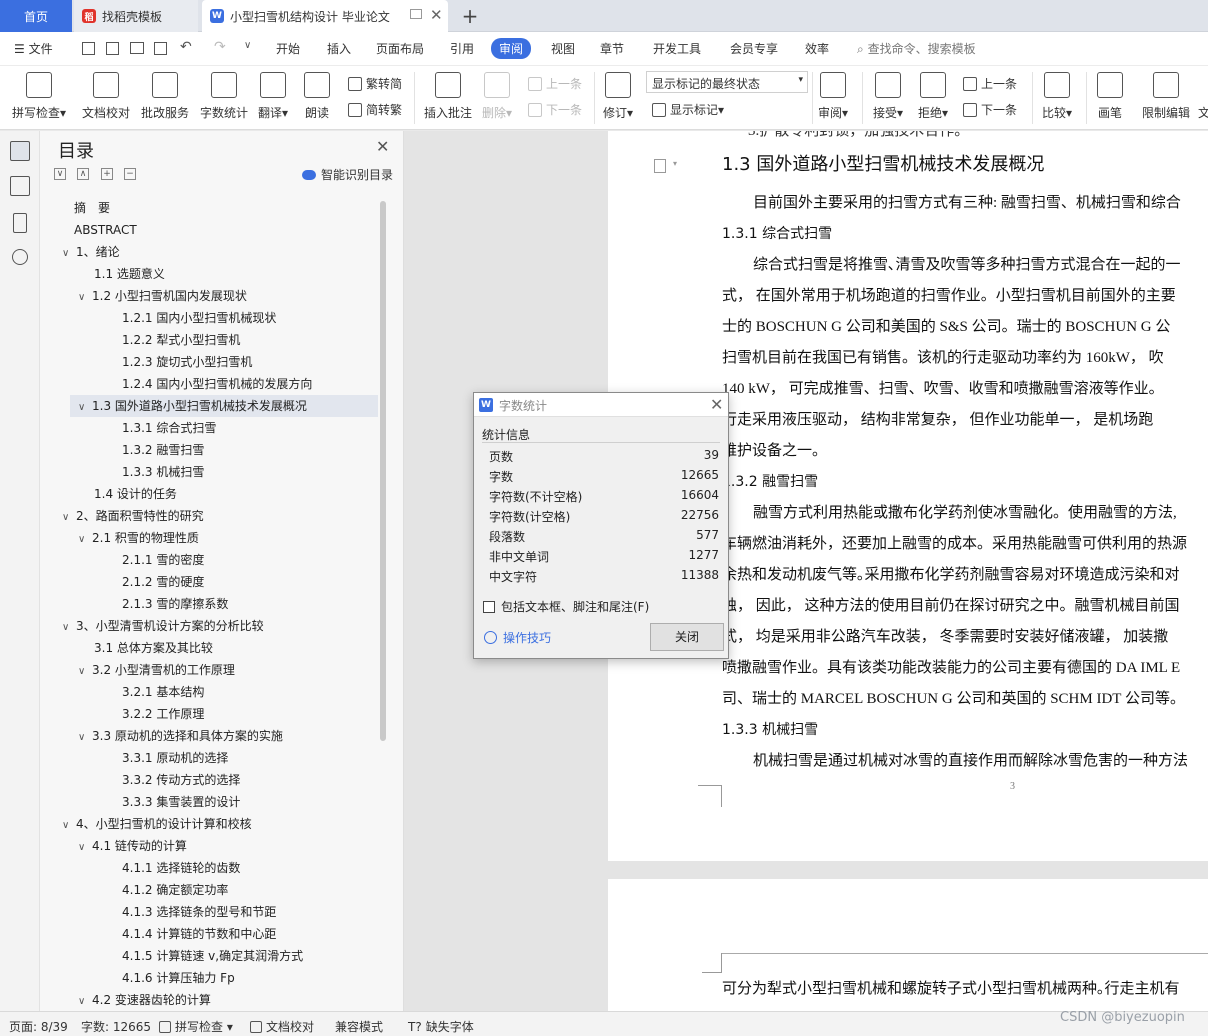  What do you see at coordinates (138, 538) in the screenshot?
I see `toc-item: ∨ 2.1 积雪的物理性质` at bounding box center [138, 538].